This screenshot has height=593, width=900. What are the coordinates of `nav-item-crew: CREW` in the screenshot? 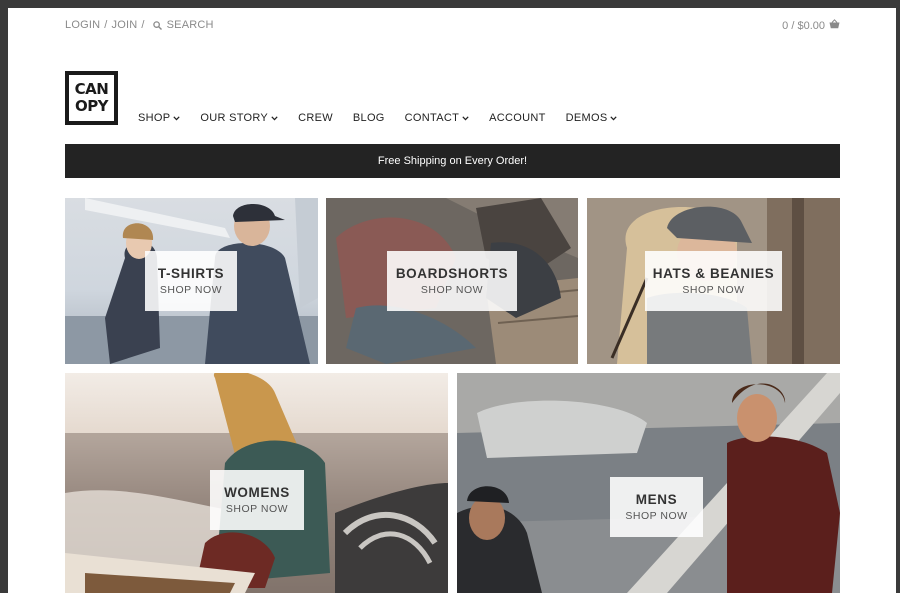 It's located at (315, 118).